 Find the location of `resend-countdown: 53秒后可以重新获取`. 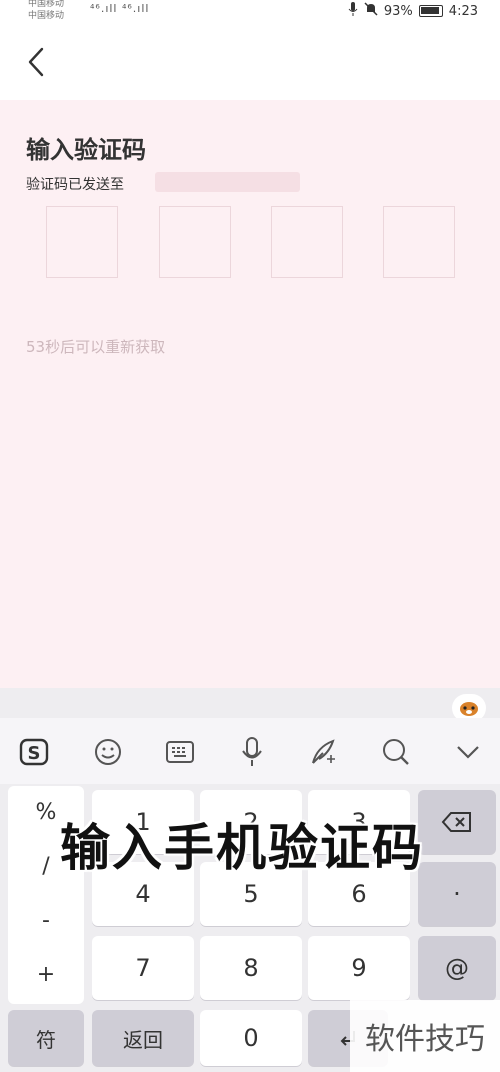

resend-countdown: 53秒后可以重新获取 is located at coordinates (96, 347).